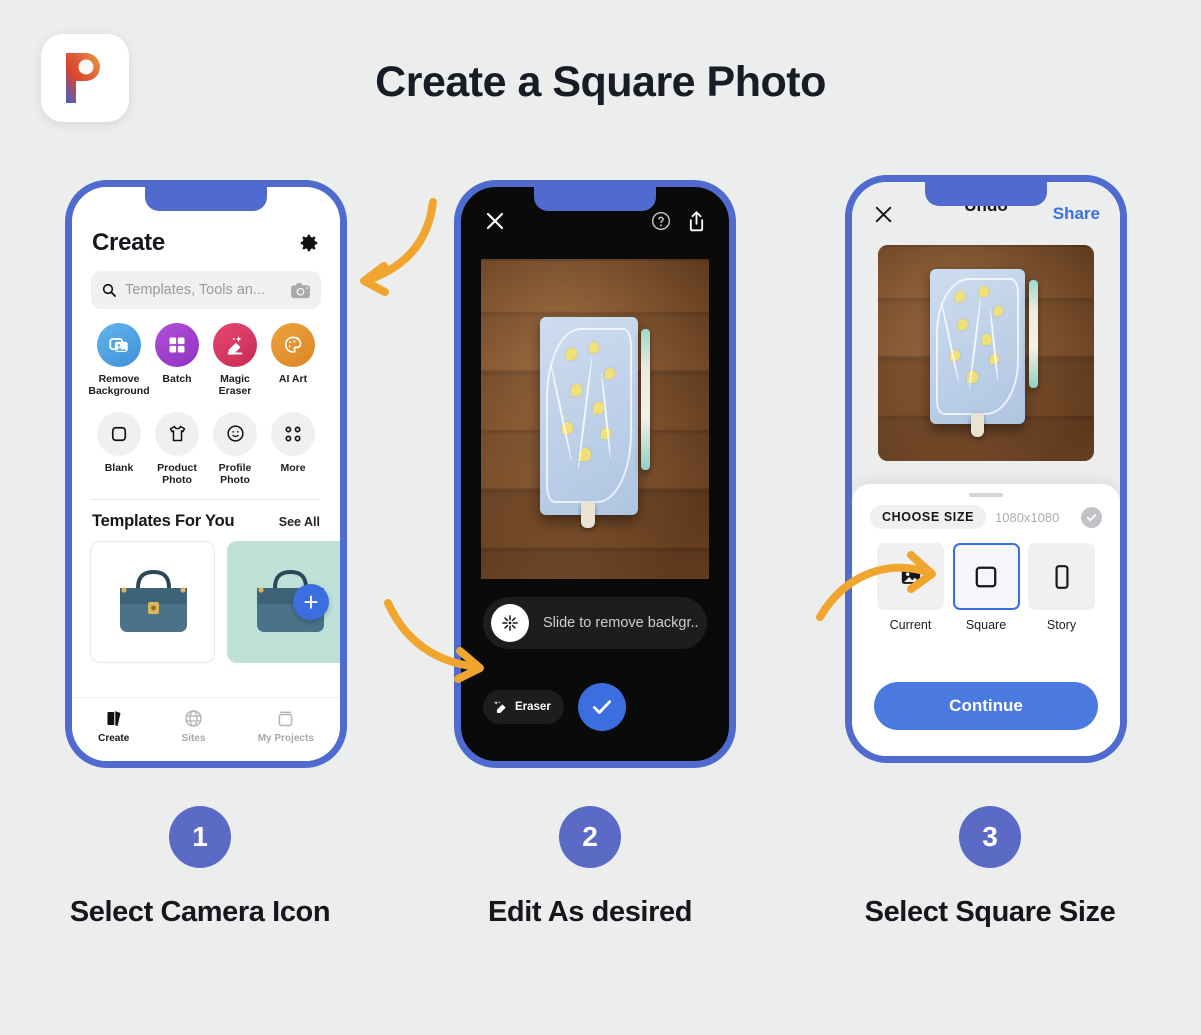 The height and width of the screenshot is (1035, 1201). I want to click on photos-icon, so click(119, 345).